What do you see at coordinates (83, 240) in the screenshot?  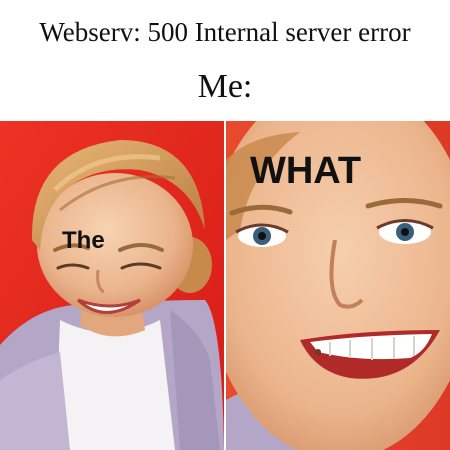 I see `left-panel-label: The` at bounding box center [83, 240].